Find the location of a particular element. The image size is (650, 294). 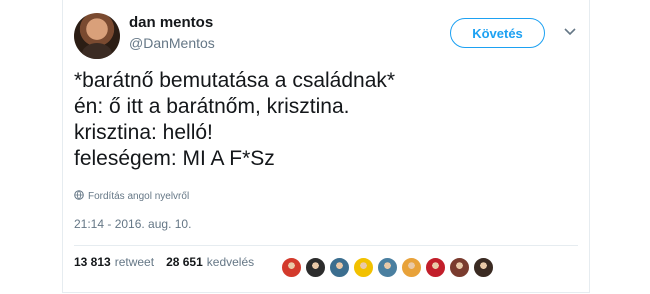

like-count: 28 651 is located at coordinates (184, 262).